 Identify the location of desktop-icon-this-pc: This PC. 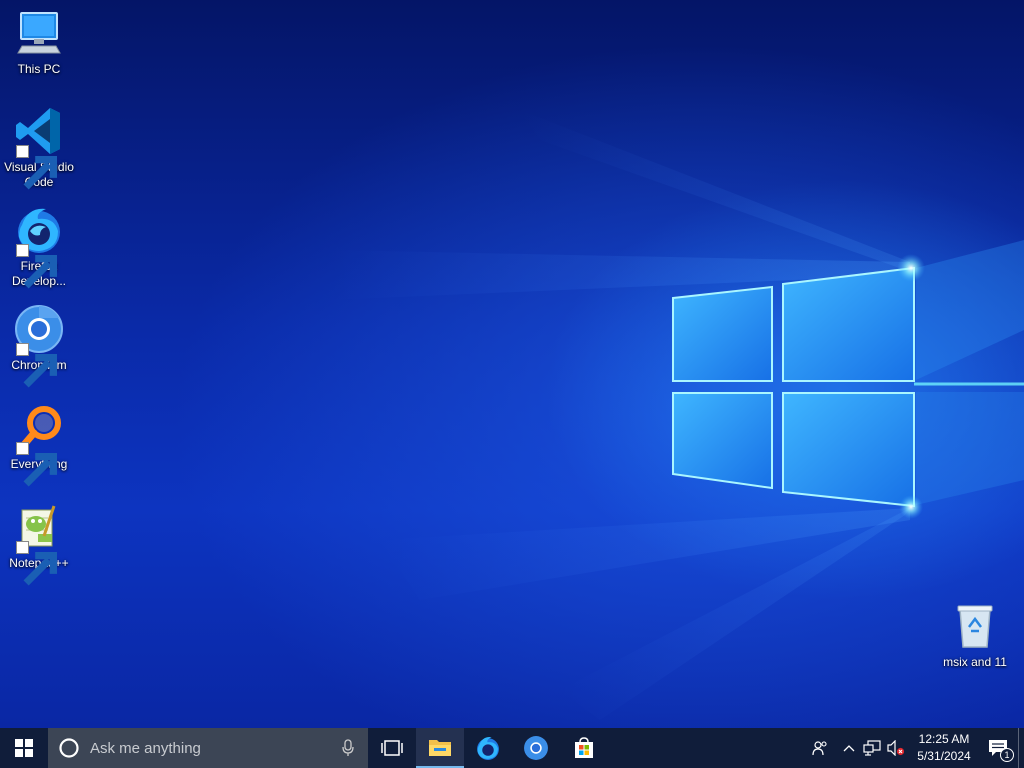
(39, 42).